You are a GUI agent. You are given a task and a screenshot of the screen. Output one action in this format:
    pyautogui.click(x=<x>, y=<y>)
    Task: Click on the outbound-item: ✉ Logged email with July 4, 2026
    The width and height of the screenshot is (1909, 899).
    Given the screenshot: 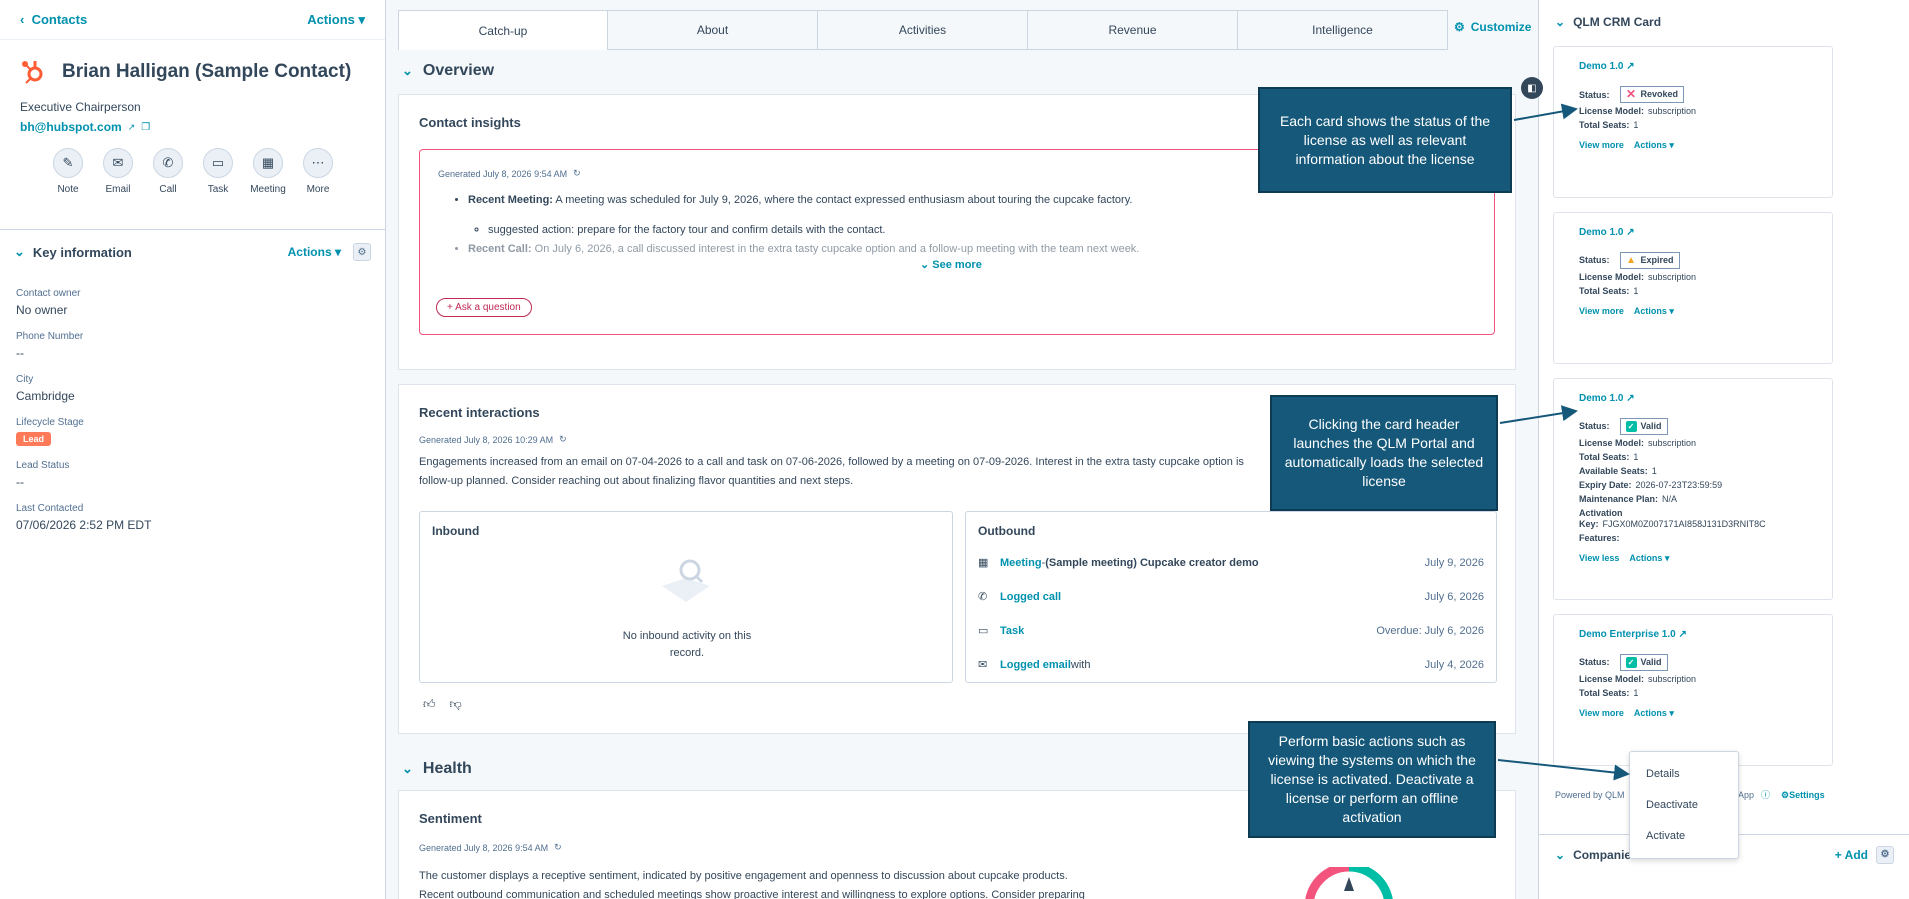 What is the action you would take?
    pyautogui.click(x=1231, y=665)
    